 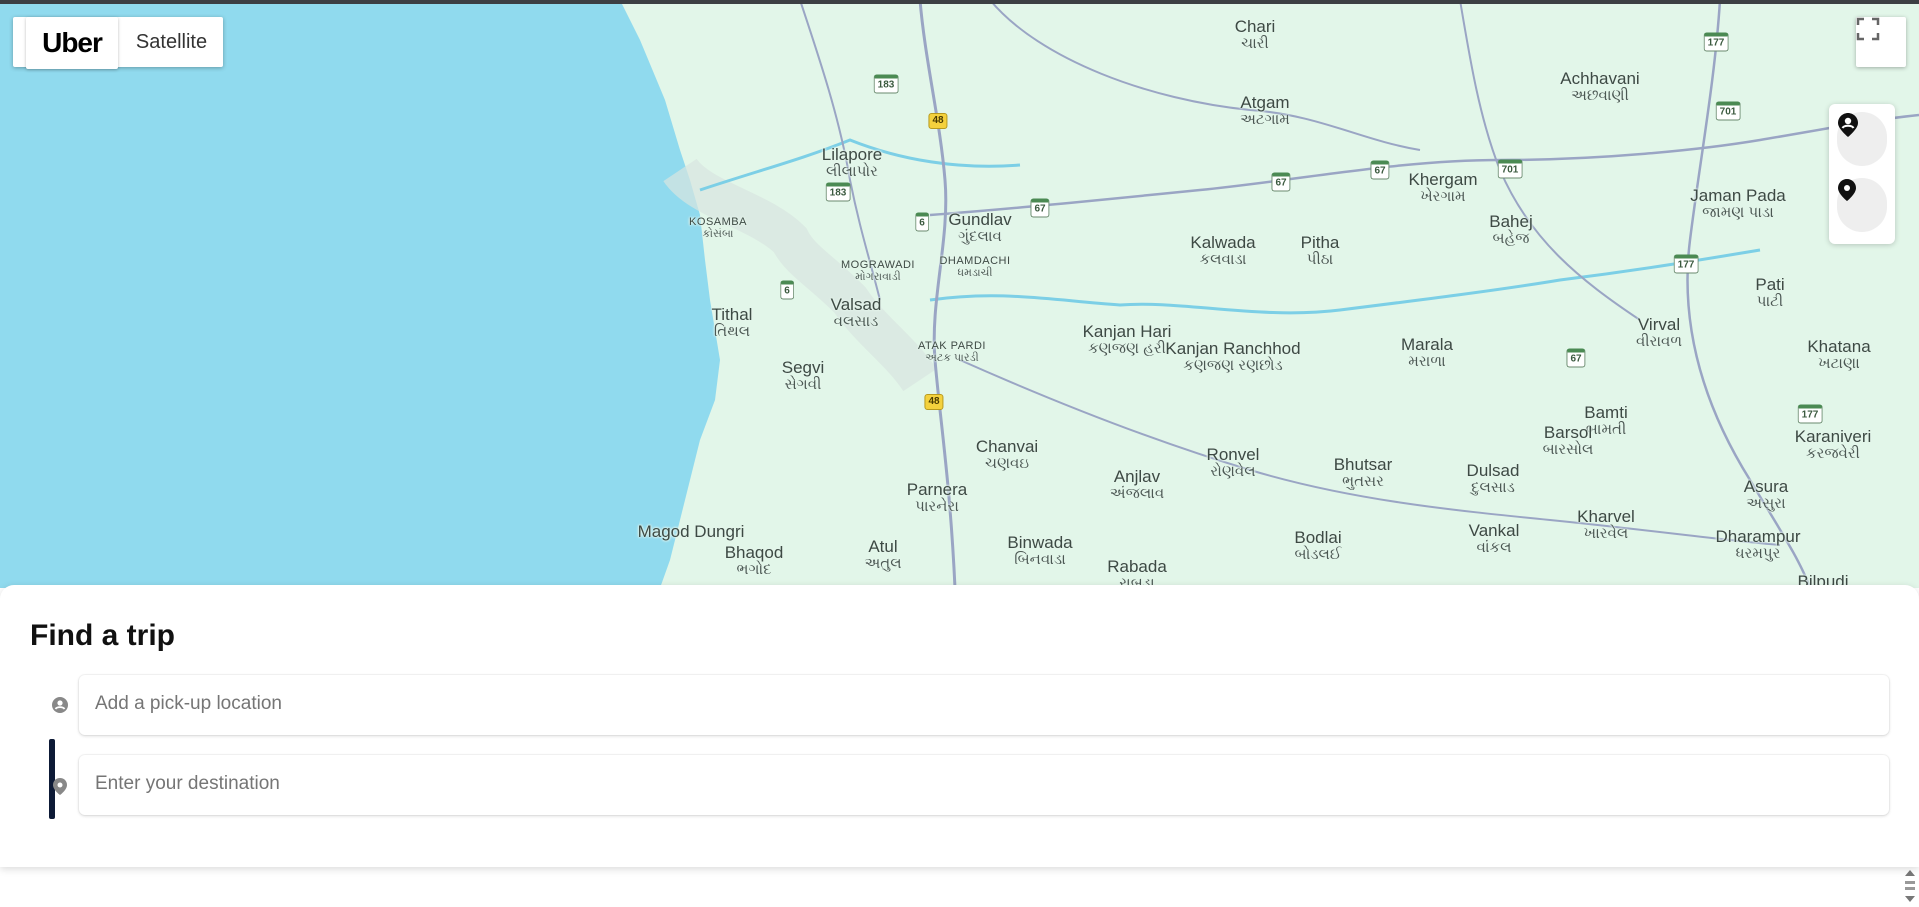 I want to click on place-label: Anjlav અંજલાવ, so click(x=1137, y=484).